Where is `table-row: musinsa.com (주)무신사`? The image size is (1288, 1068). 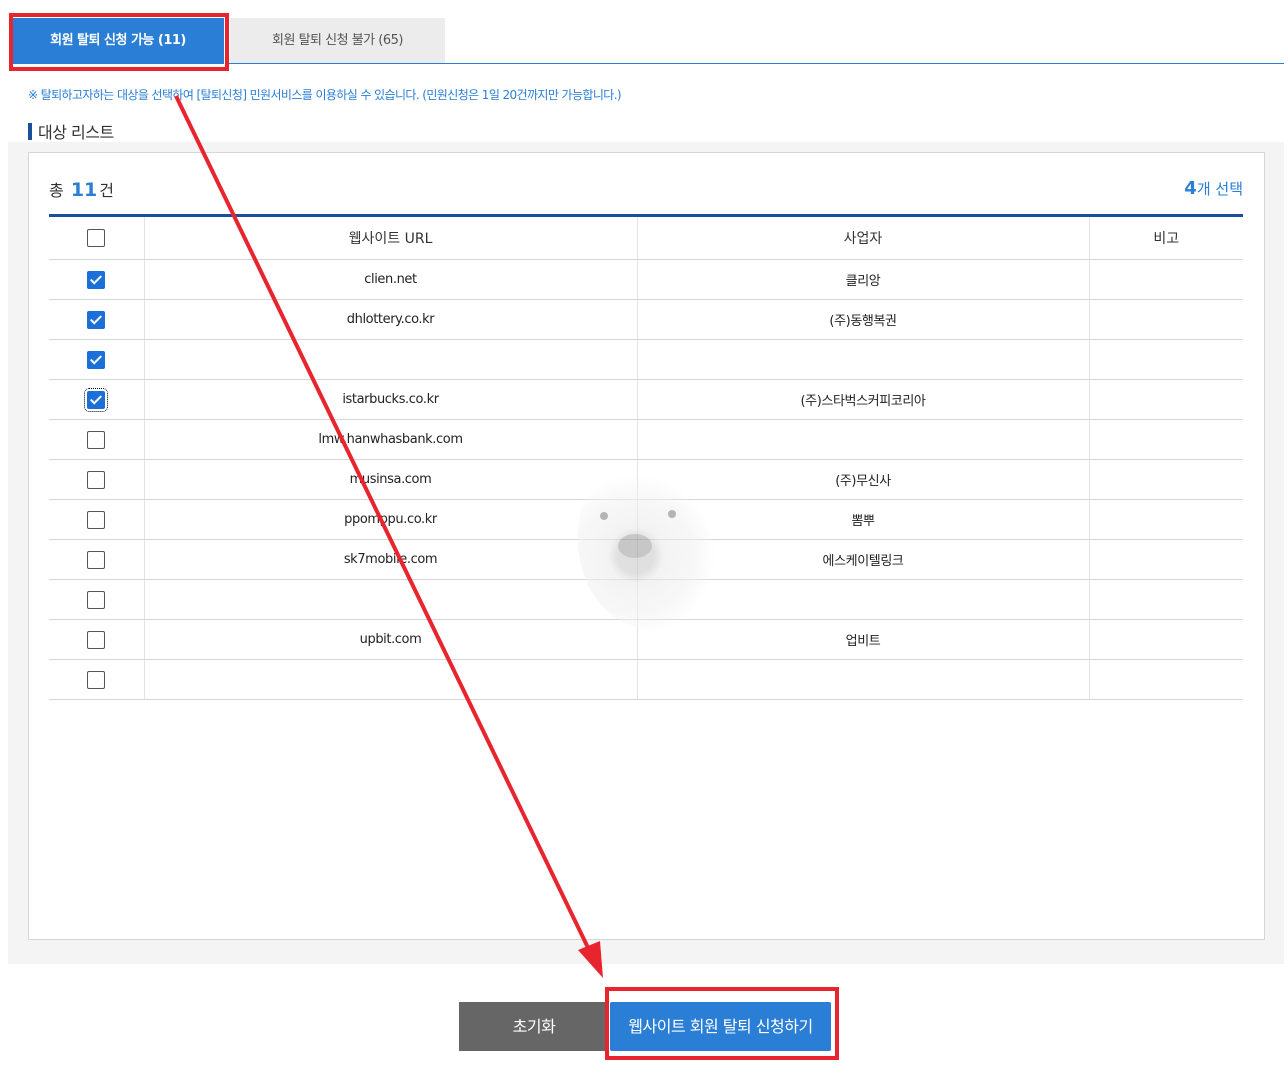 table-row: musinsa.com (주)무신사 is located at coordinates (646, 479).